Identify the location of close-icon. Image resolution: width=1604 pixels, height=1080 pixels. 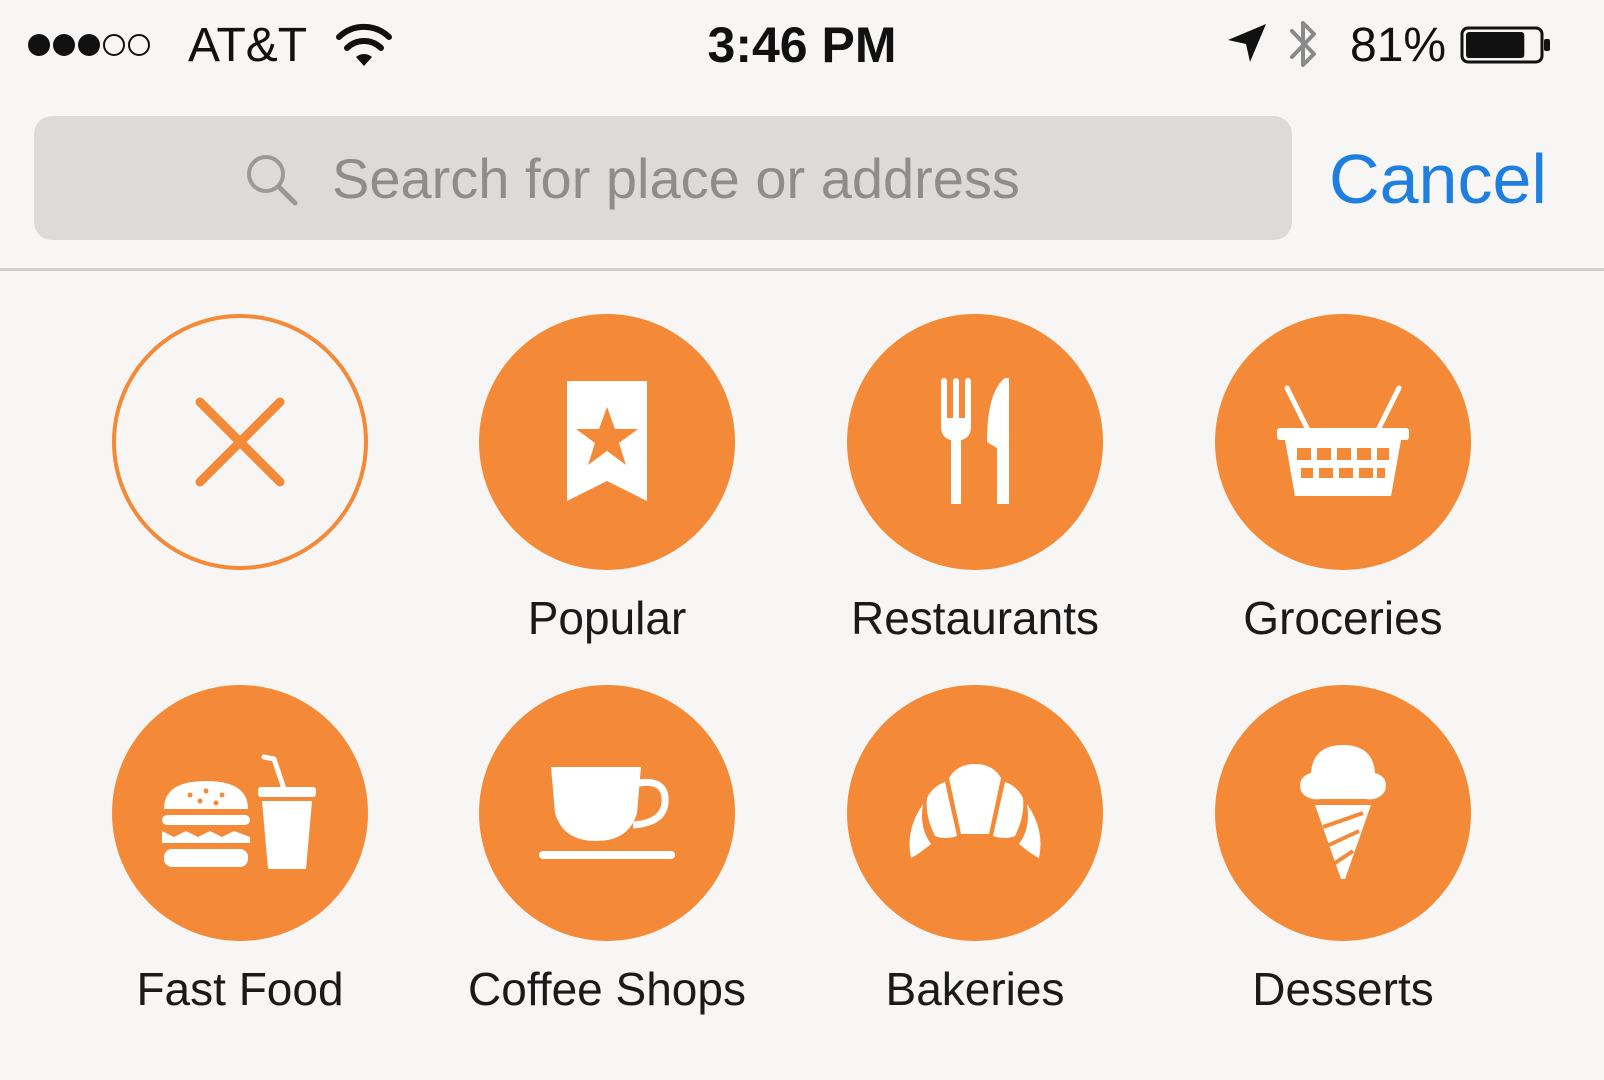
(240, 442).